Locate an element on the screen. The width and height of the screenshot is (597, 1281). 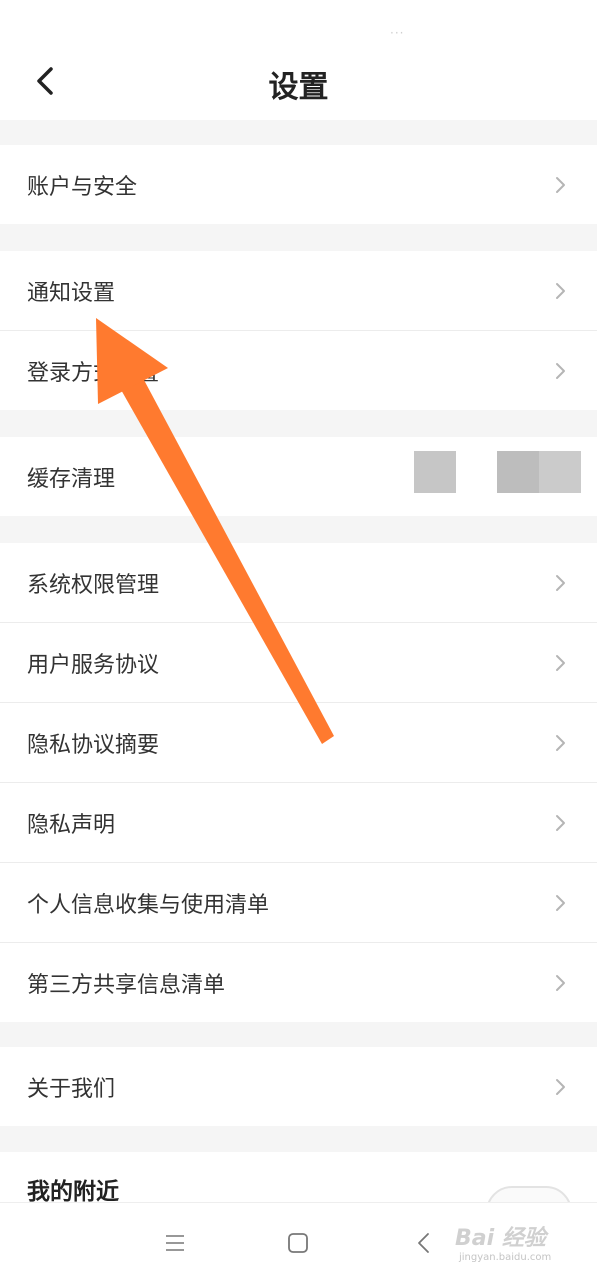
row-personal-info-list: 个人信息收集与使用清单 is located at coordinates (298, 903).